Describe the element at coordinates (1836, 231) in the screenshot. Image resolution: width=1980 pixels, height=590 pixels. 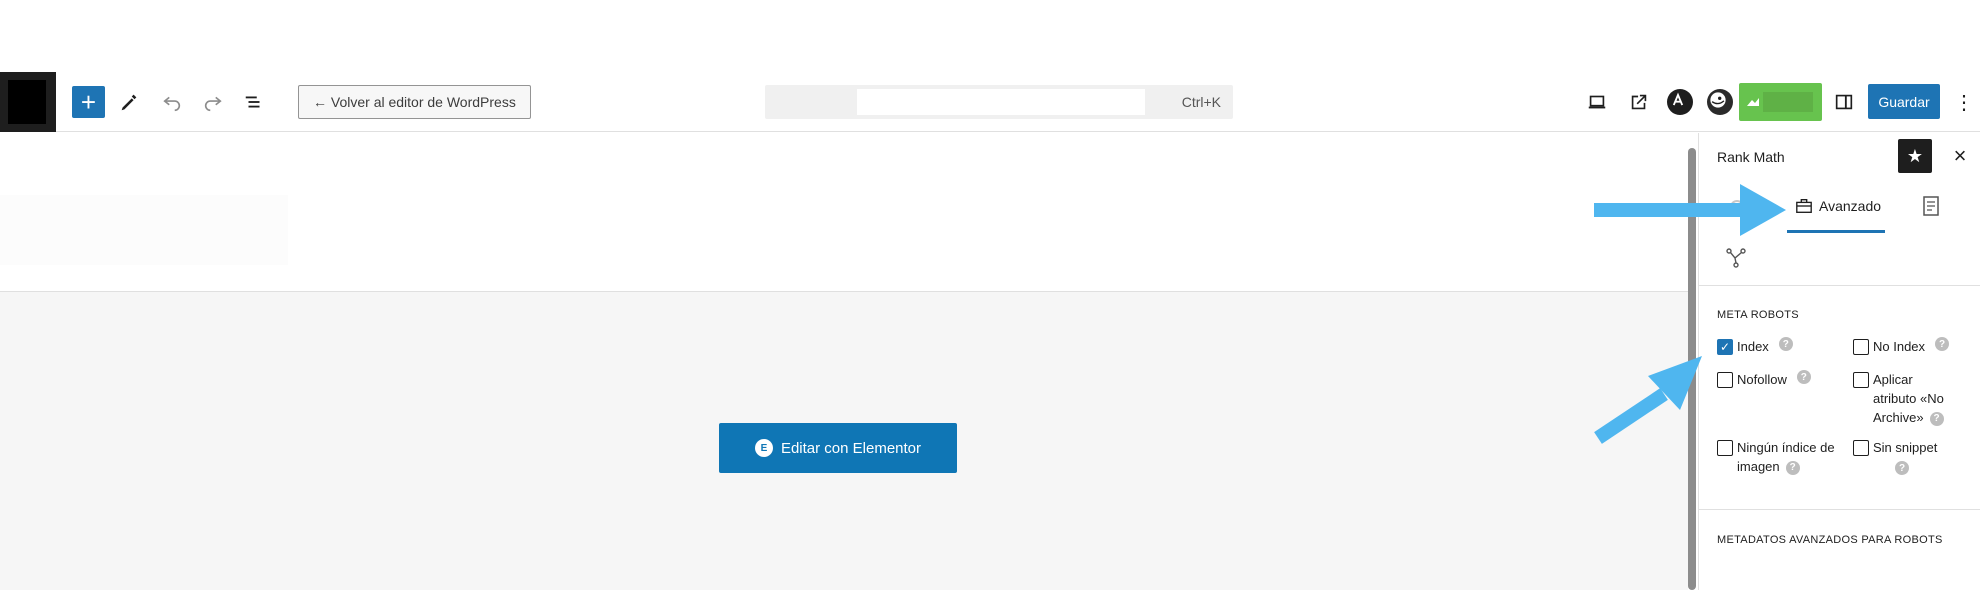
I see `active-tab-indicator` at that location.